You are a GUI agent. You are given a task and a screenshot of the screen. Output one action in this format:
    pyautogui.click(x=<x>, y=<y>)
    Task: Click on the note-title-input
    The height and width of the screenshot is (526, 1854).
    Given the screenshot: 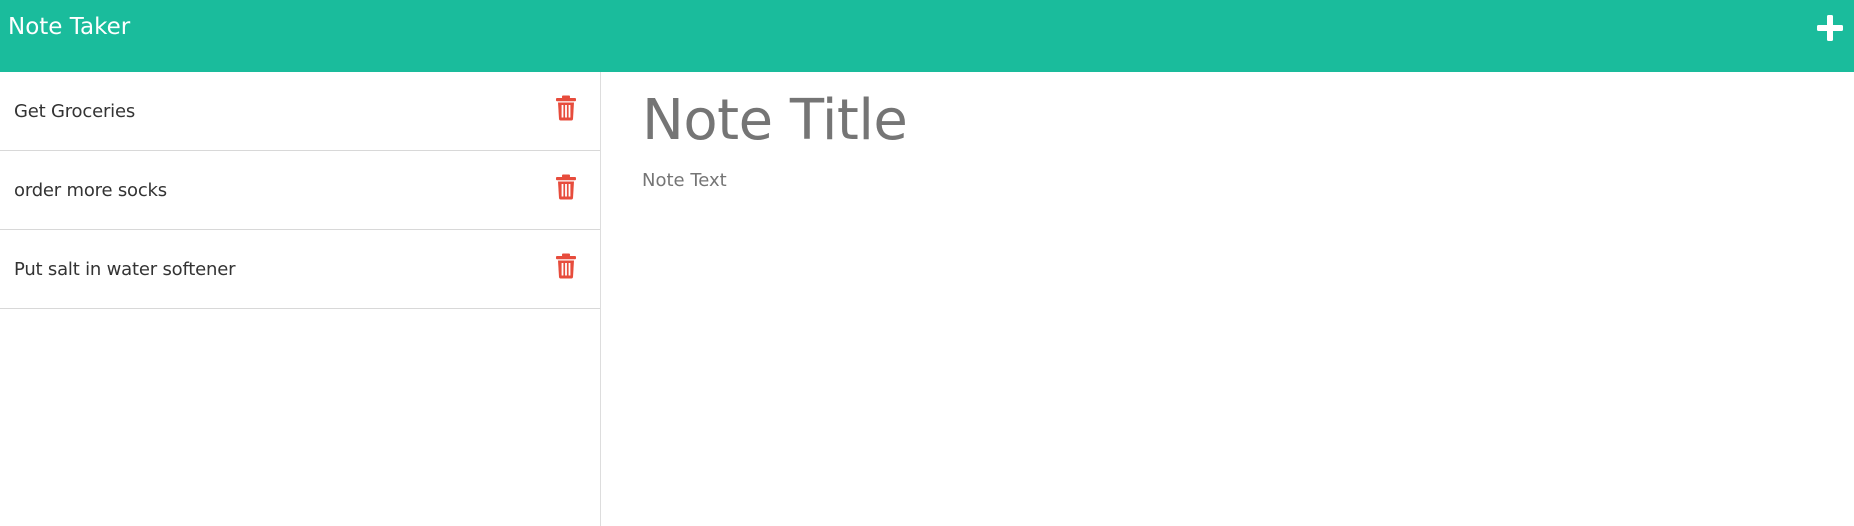 What is the action you would take?
    pyautogui.click(x=1217, y=120)
    